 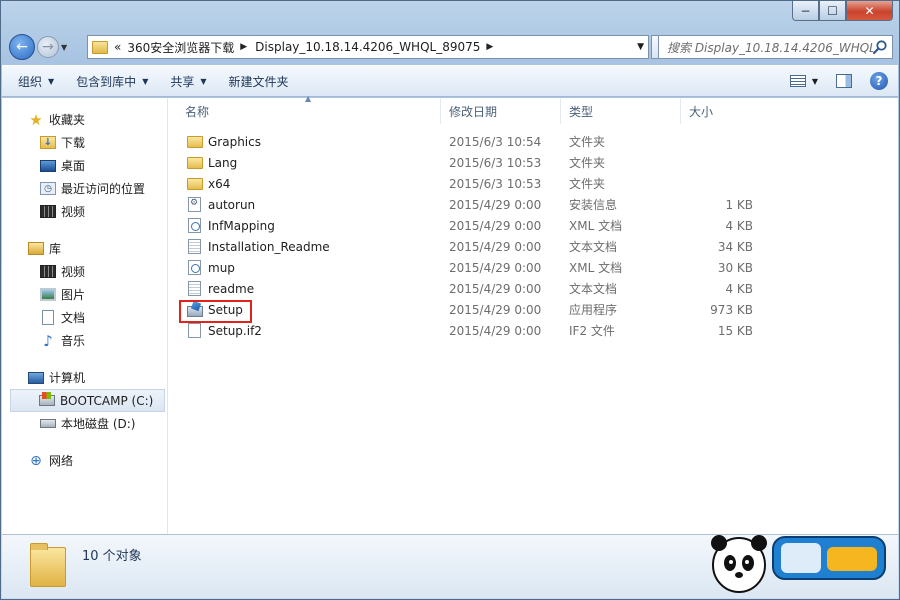 I want to click on sidebar-item-downloads: ↓ 下载, so click(x=84, y=142).